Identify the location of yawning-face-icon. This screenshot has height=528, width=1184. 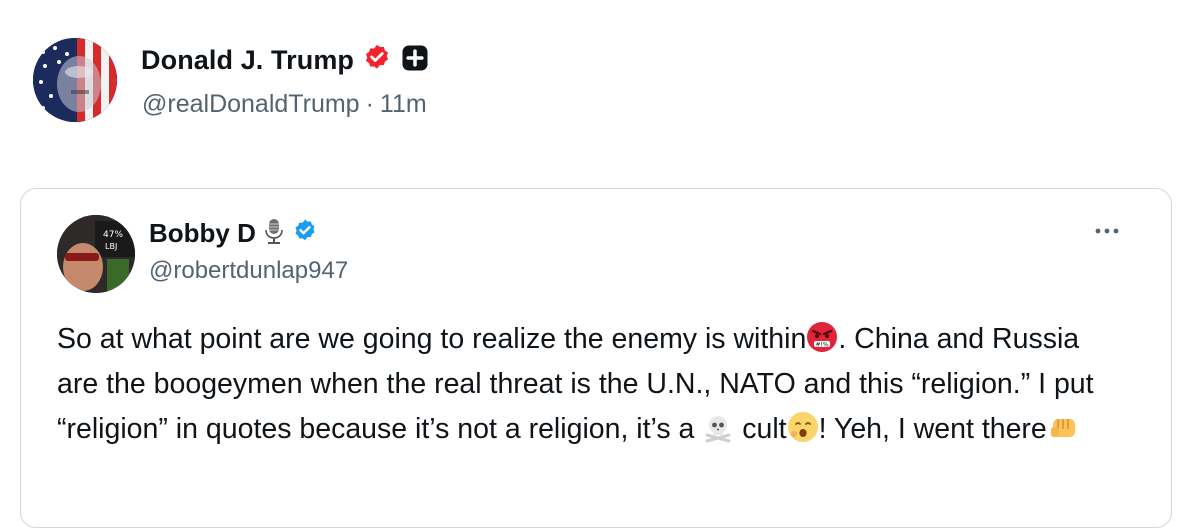
(803, 427).